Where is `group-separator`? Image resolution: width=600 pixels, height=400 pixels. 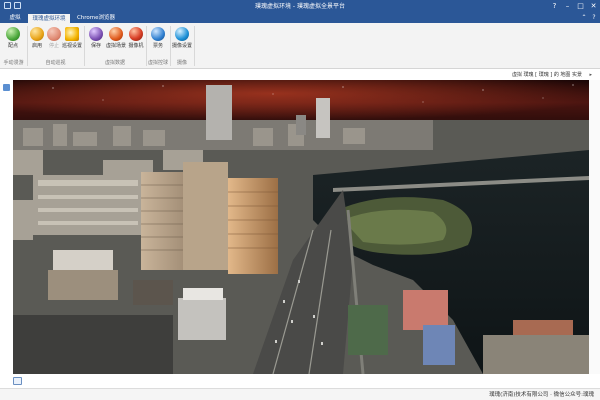
group-separator is located at coordinates (194, 46).